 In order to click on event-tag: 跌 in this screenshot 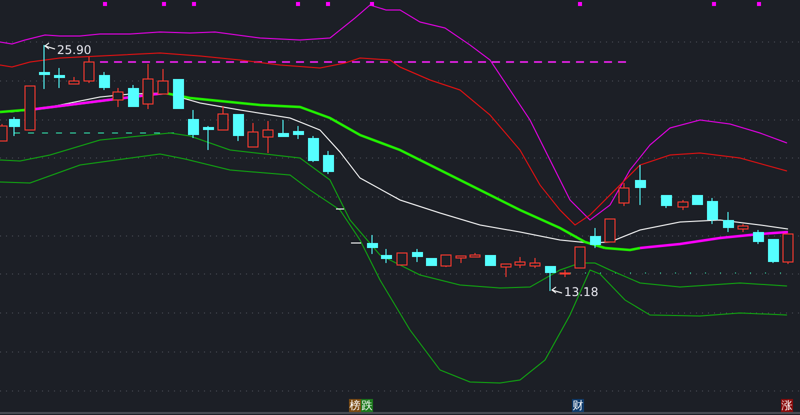, I will do `click(367, 405)`.